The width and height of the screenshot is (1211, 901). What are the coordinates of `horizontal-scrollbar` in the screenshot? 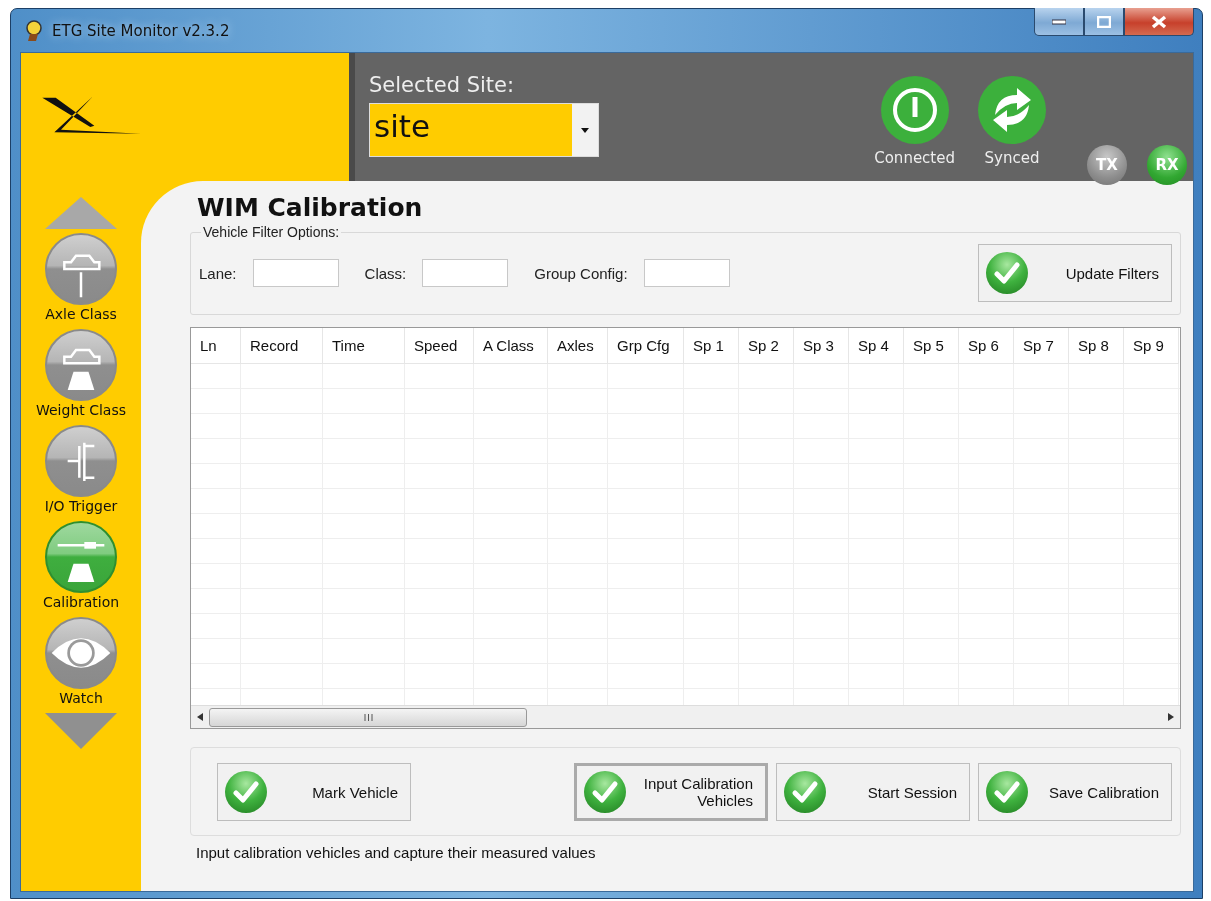 It's located at (685, 716).